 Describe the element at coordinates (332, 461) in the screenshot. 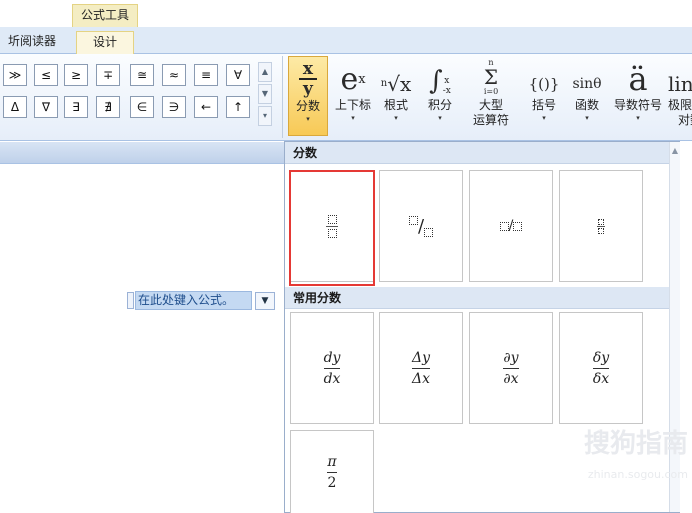

I see `numerator: π` at that location.